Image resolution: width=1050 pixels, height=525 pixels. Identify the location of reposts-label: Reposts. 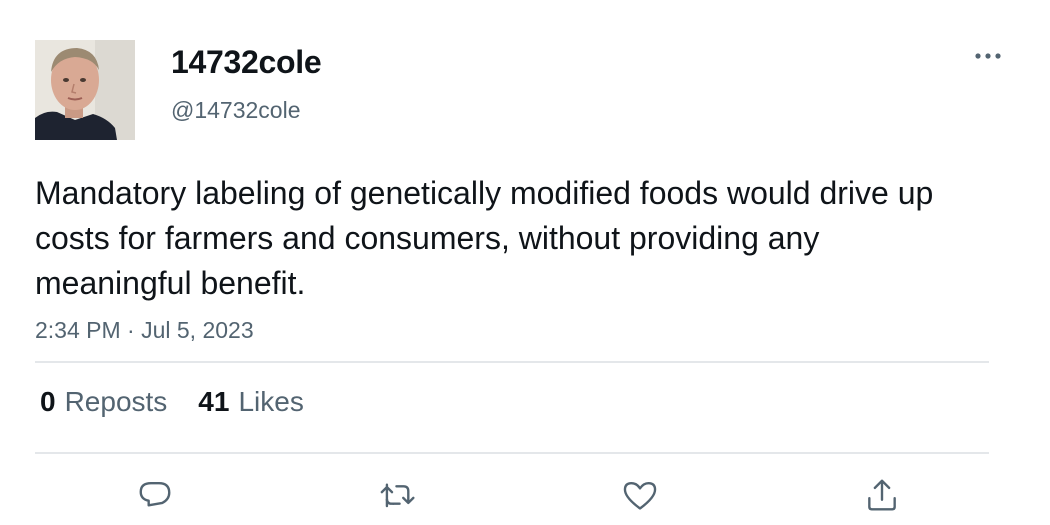
(116, 402).